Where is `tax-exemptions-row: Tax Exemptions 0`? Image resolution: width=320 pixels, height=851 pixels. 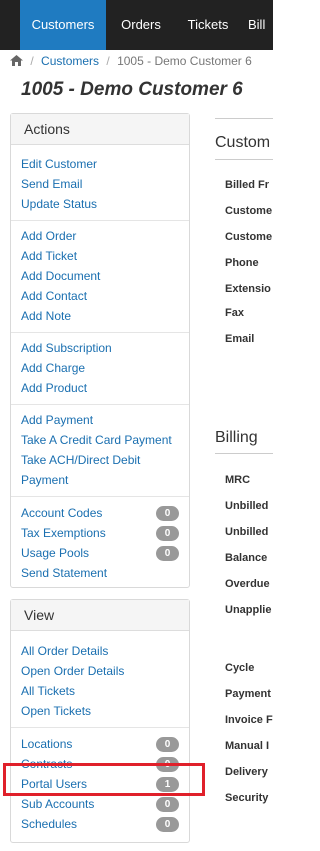
tax-exemptions-row: Tax Exemptions 0 is located at coordinates (100, 533).